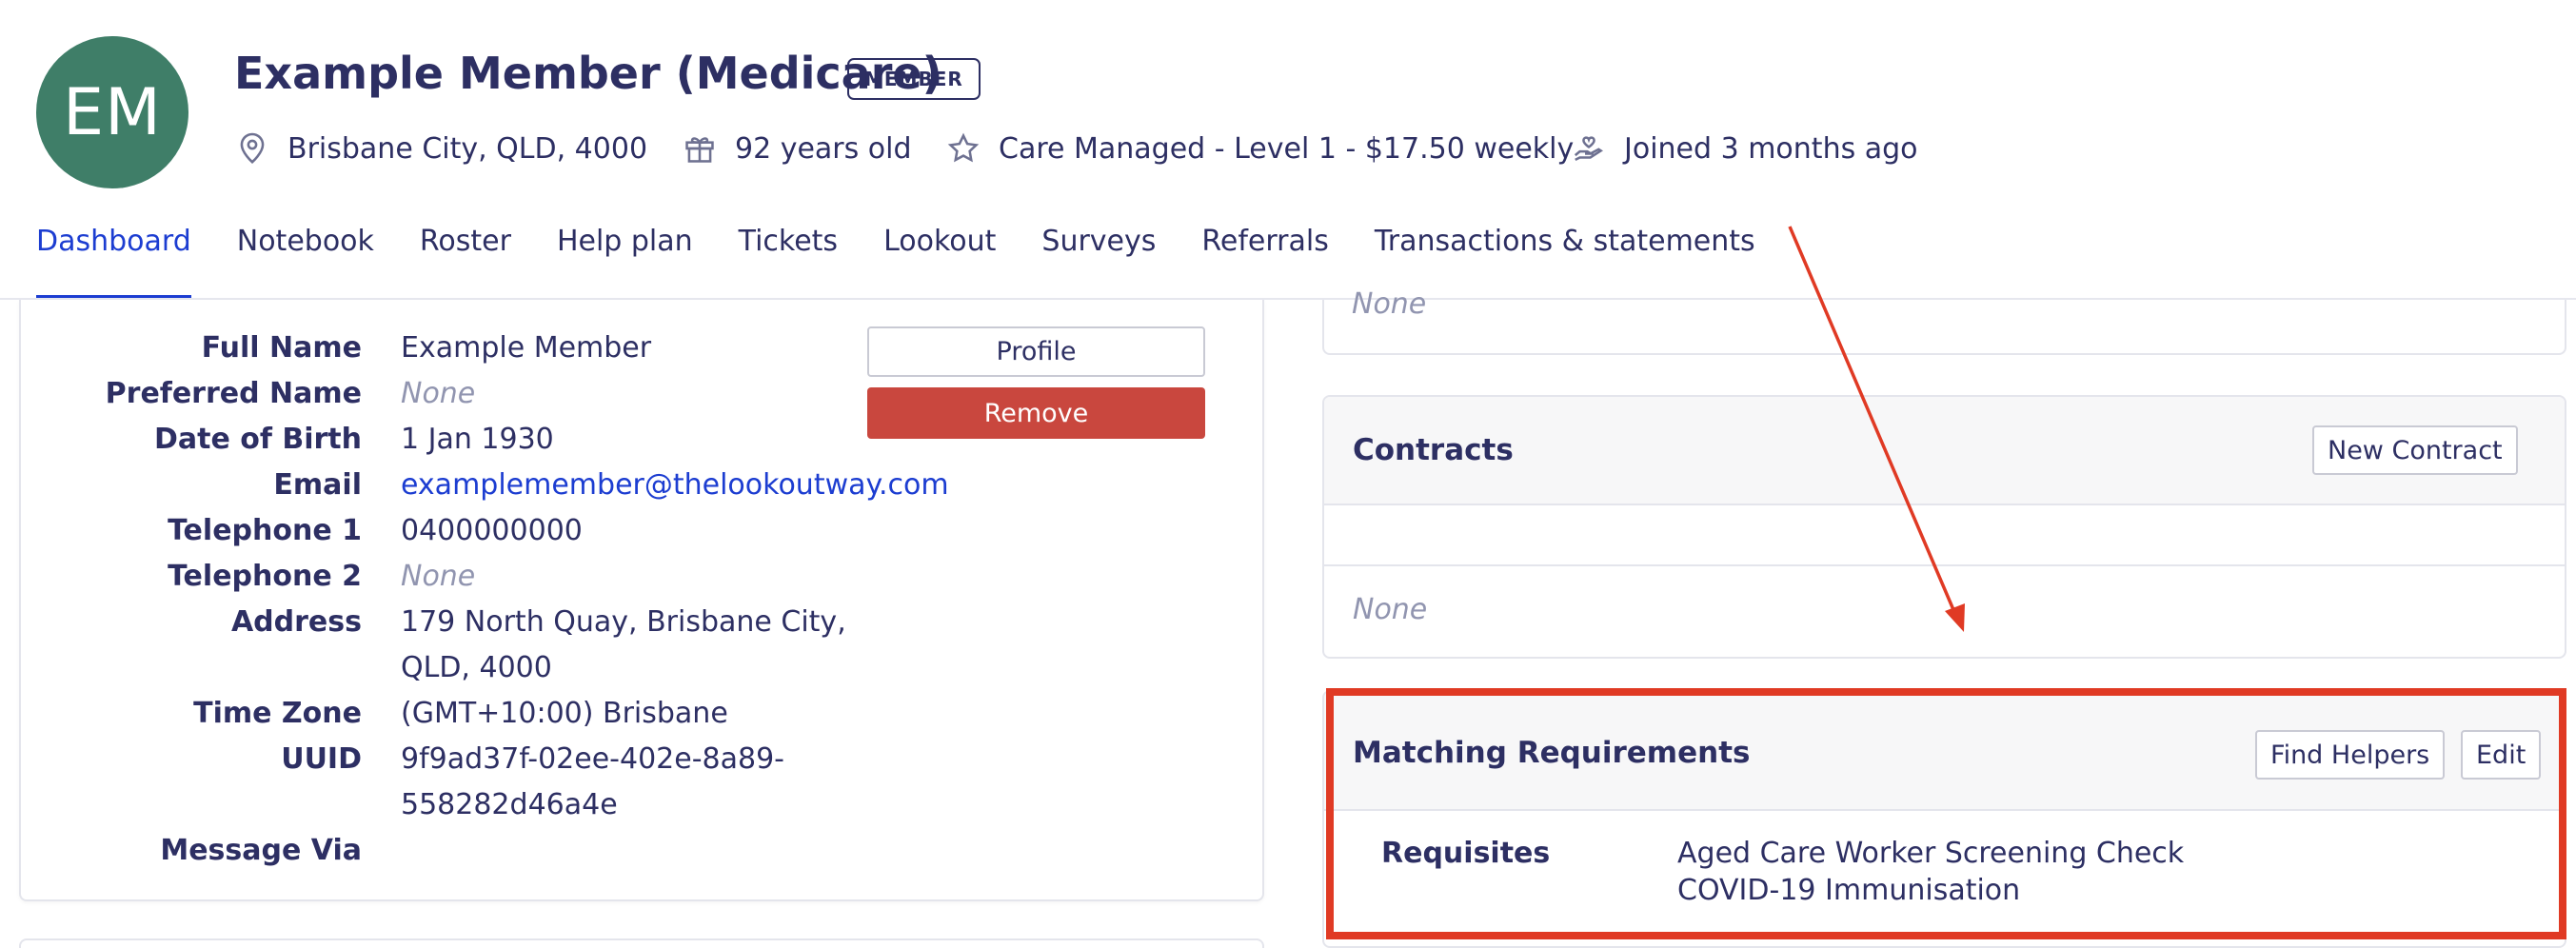 Image resolution: width=2576 pixels, height=948 pixels. What do you see at coordinates (252, 148) in the screenshot?
I see `location-pin-icon` at bounding box center [252, 148].